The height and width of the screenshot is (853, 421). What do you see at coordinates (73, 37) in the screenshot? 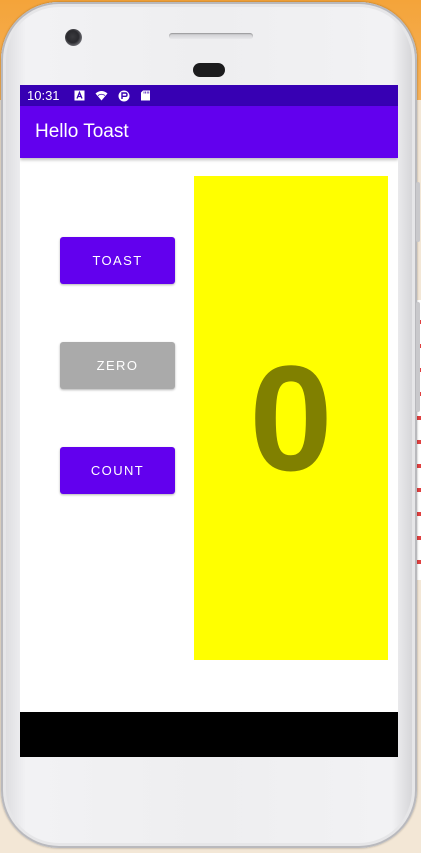
I see `front-camera` at bounding box center [73, 37].